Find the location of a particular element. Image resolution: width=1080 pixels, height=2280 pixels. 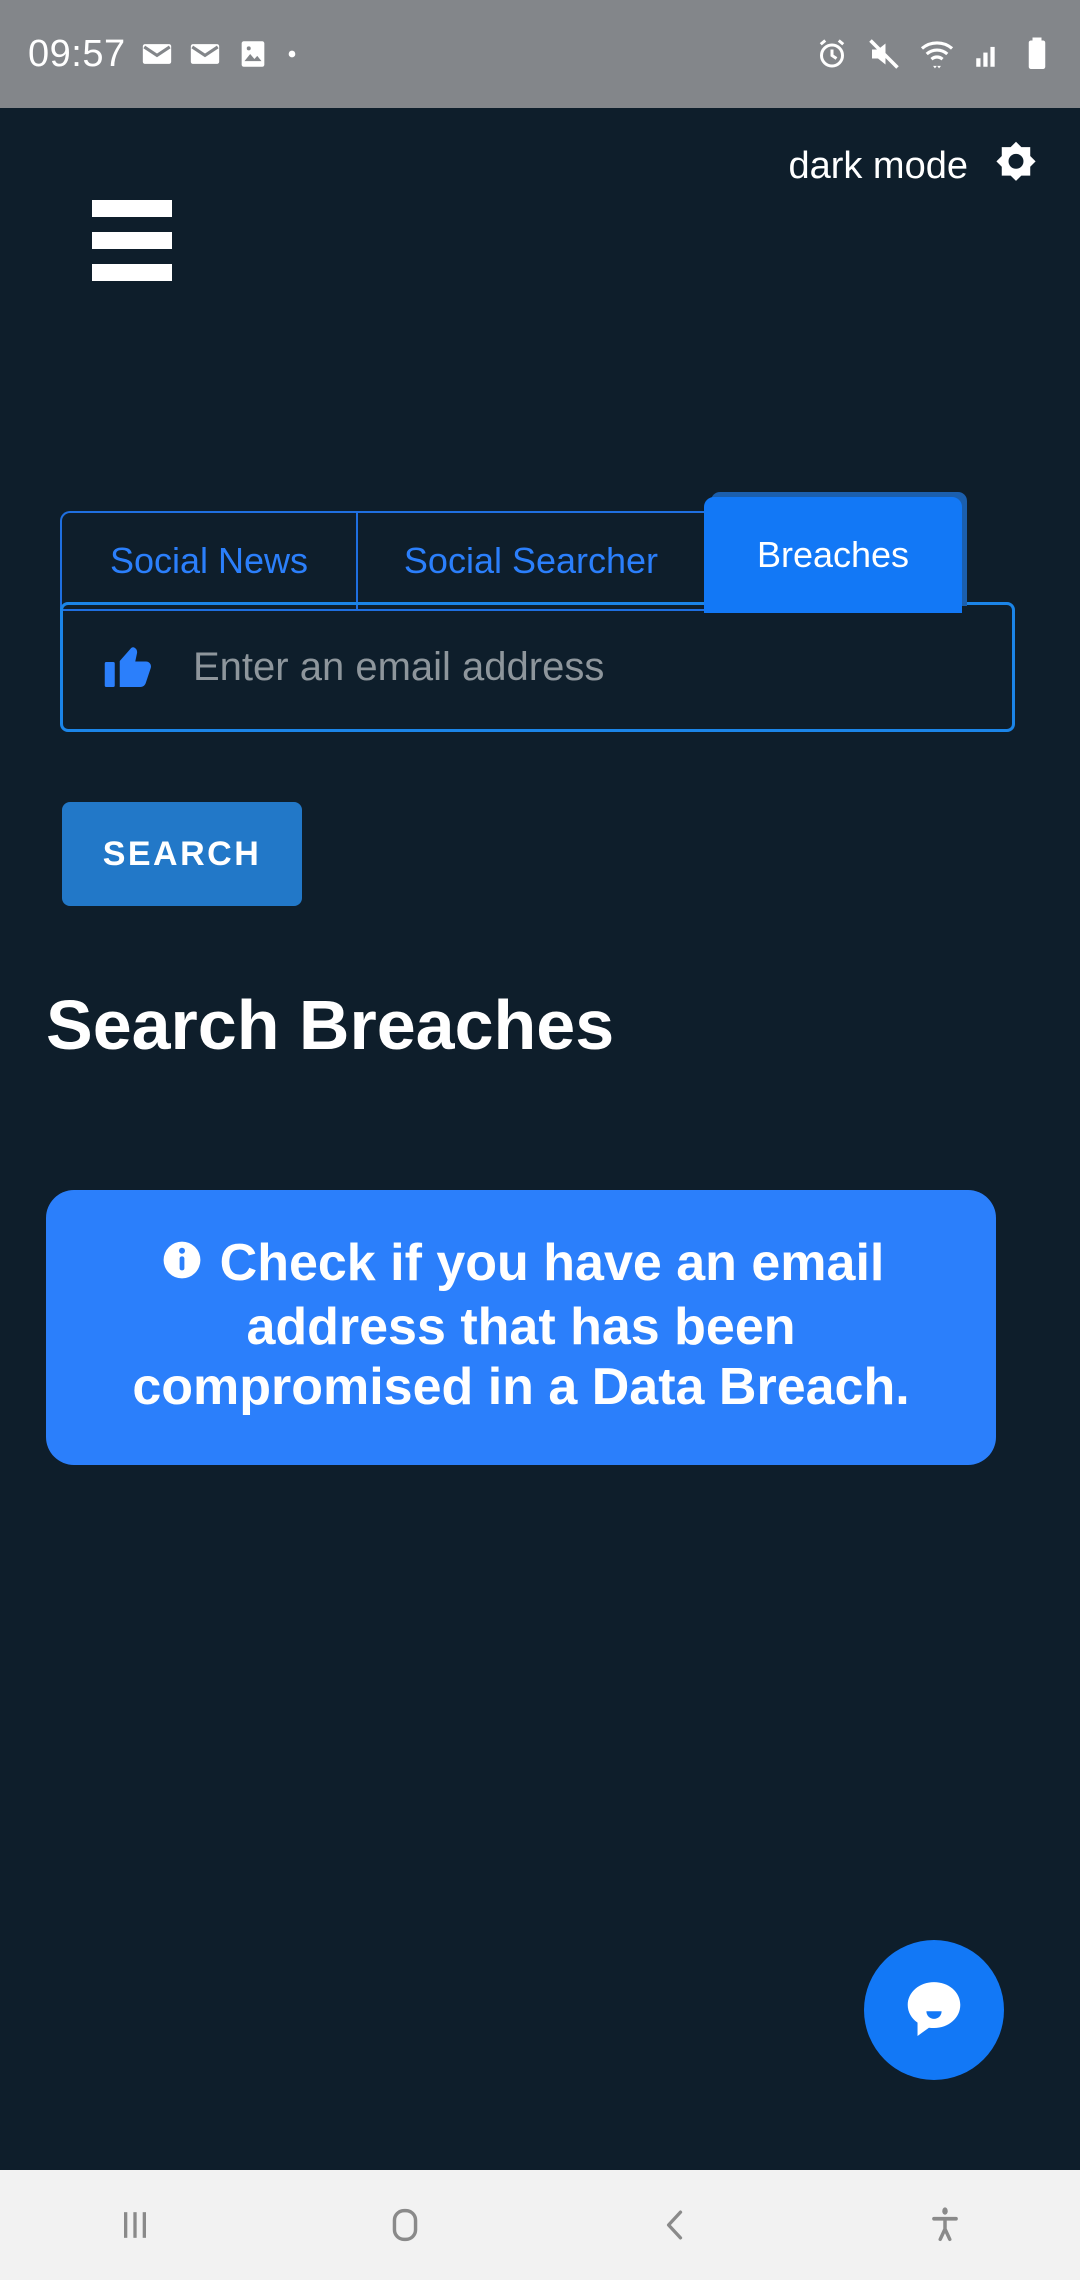

info-circle-icon is located at coordinates (182, 1267).